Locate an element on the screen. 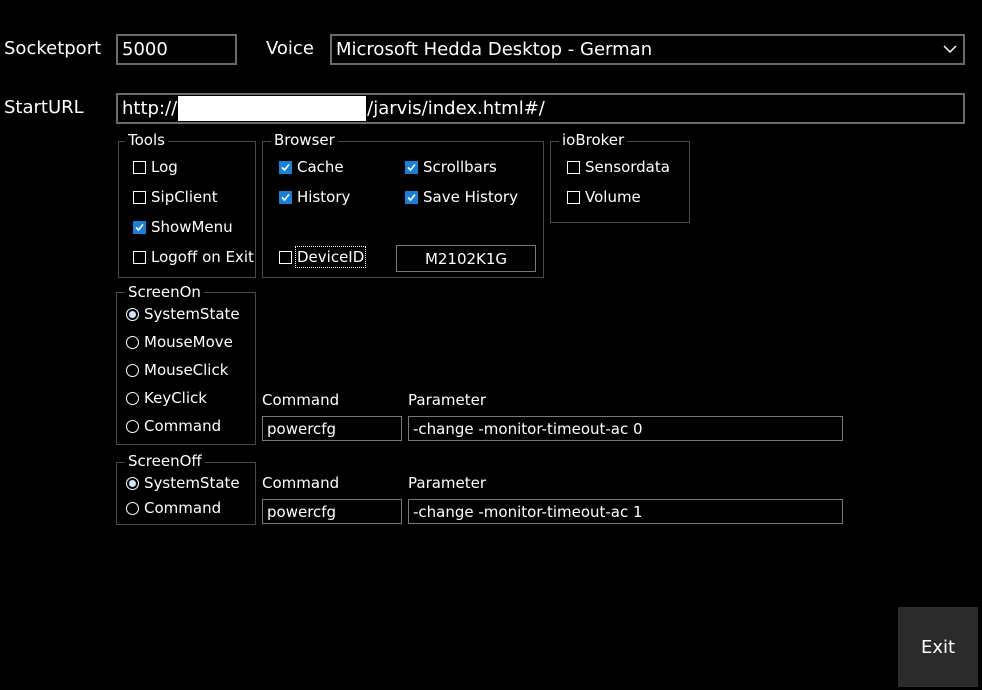 Image resolution: width=982 pixels, height=690 pixels. screenoff-command-label: Command is located at coordinates (301, 483).